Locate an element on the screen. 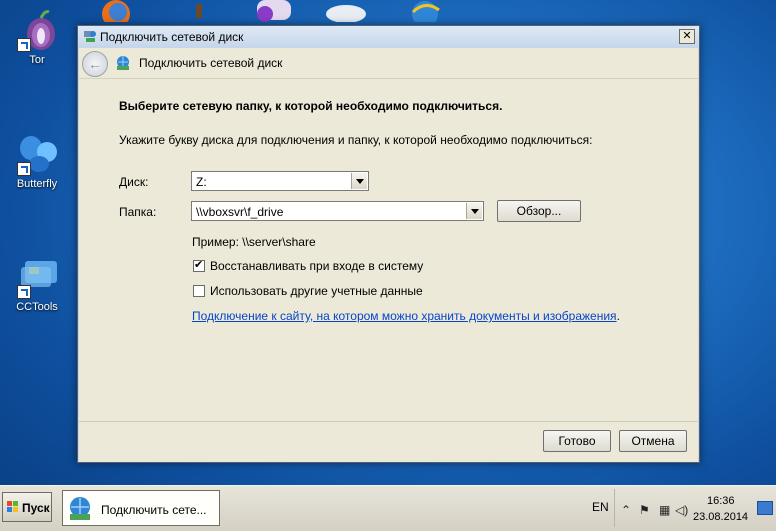 The image size is (776, 531). butterfly-icon is located at coordinates (37, 154).